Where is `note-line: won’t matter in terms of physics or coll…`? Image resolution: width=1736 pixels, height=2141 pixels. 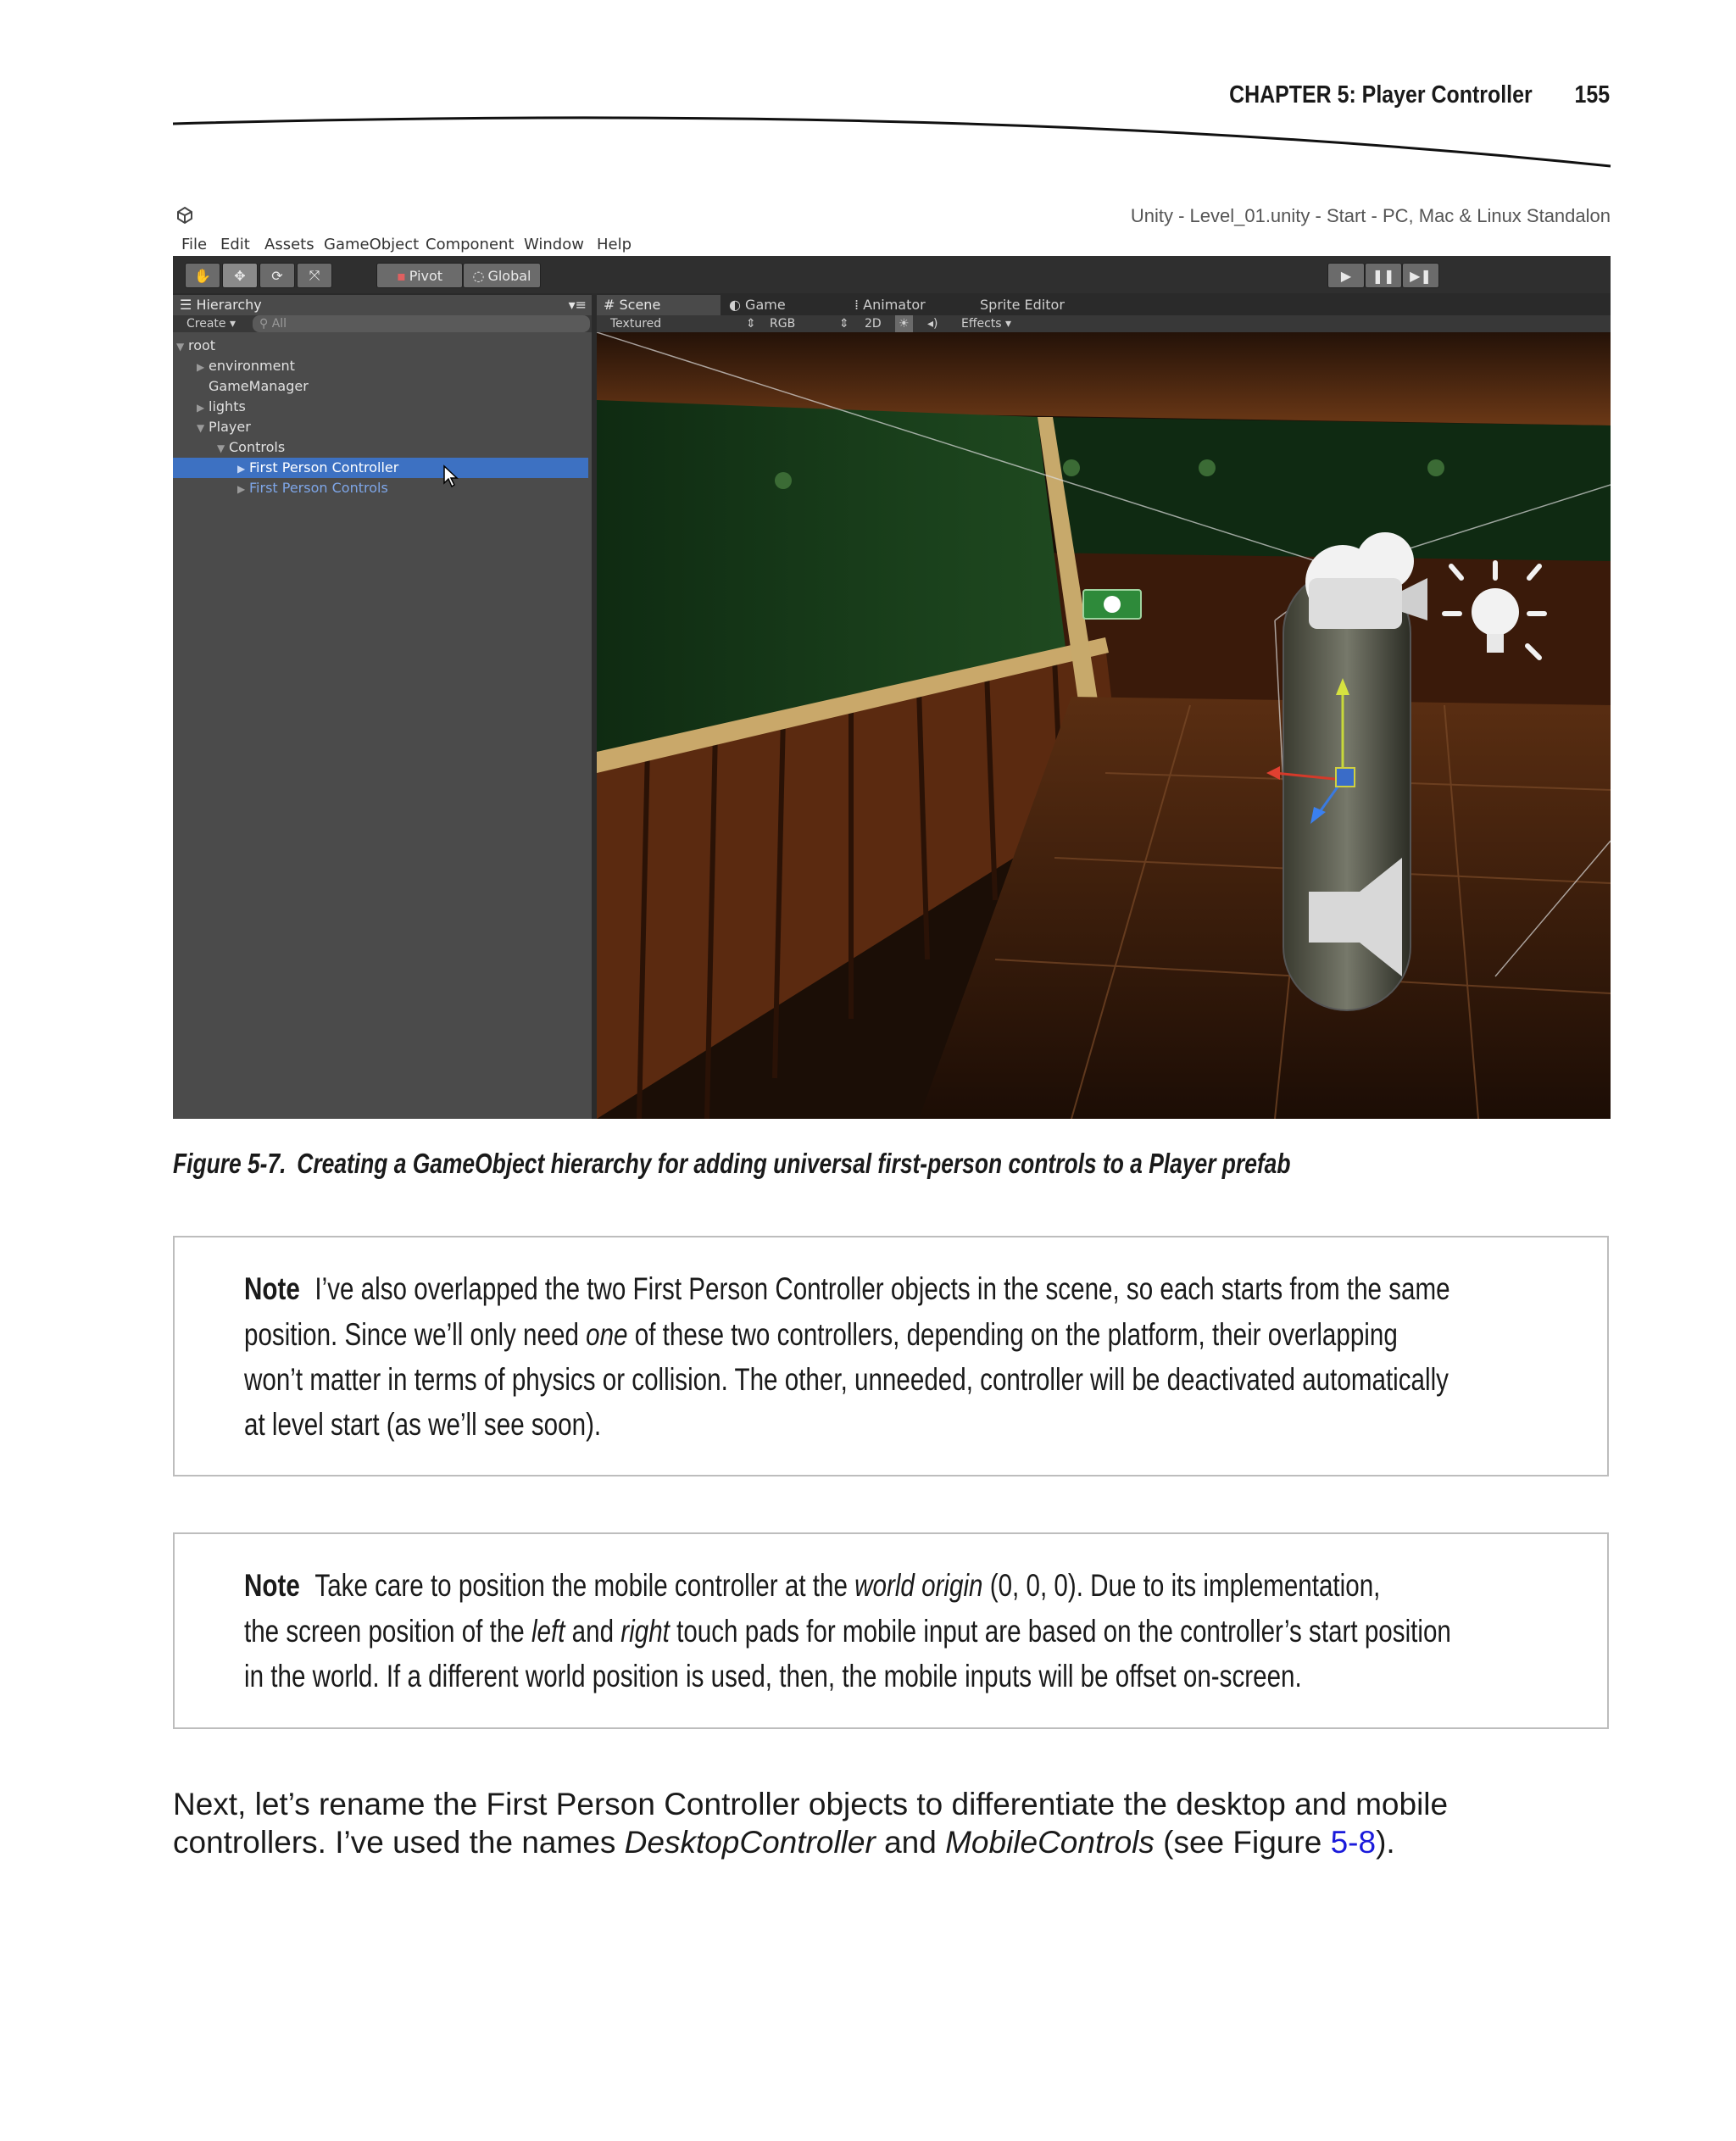
note-line: won’t matter in terms of physics or coll… is located at coordinates (846, 1379).